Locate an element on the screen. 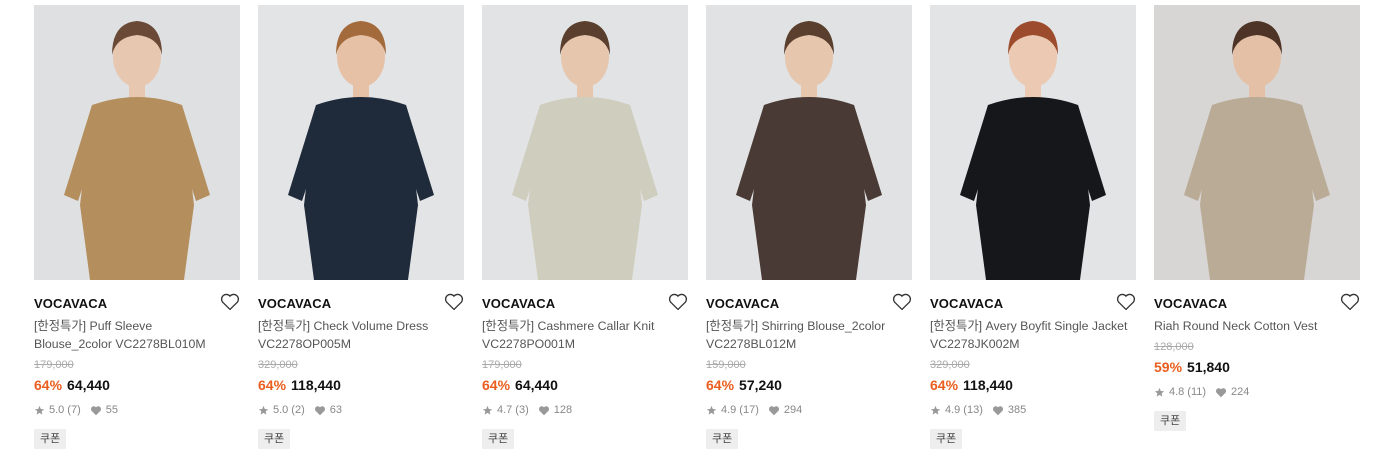  sale-price: 118,440 is located at coordinates (988, 385).